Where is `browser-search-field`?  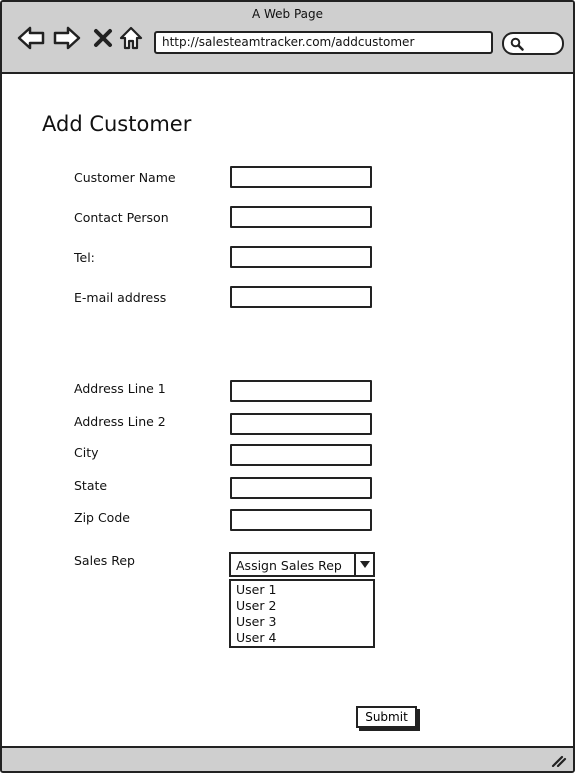
browser-search-field is located at coordinates (533, 43).